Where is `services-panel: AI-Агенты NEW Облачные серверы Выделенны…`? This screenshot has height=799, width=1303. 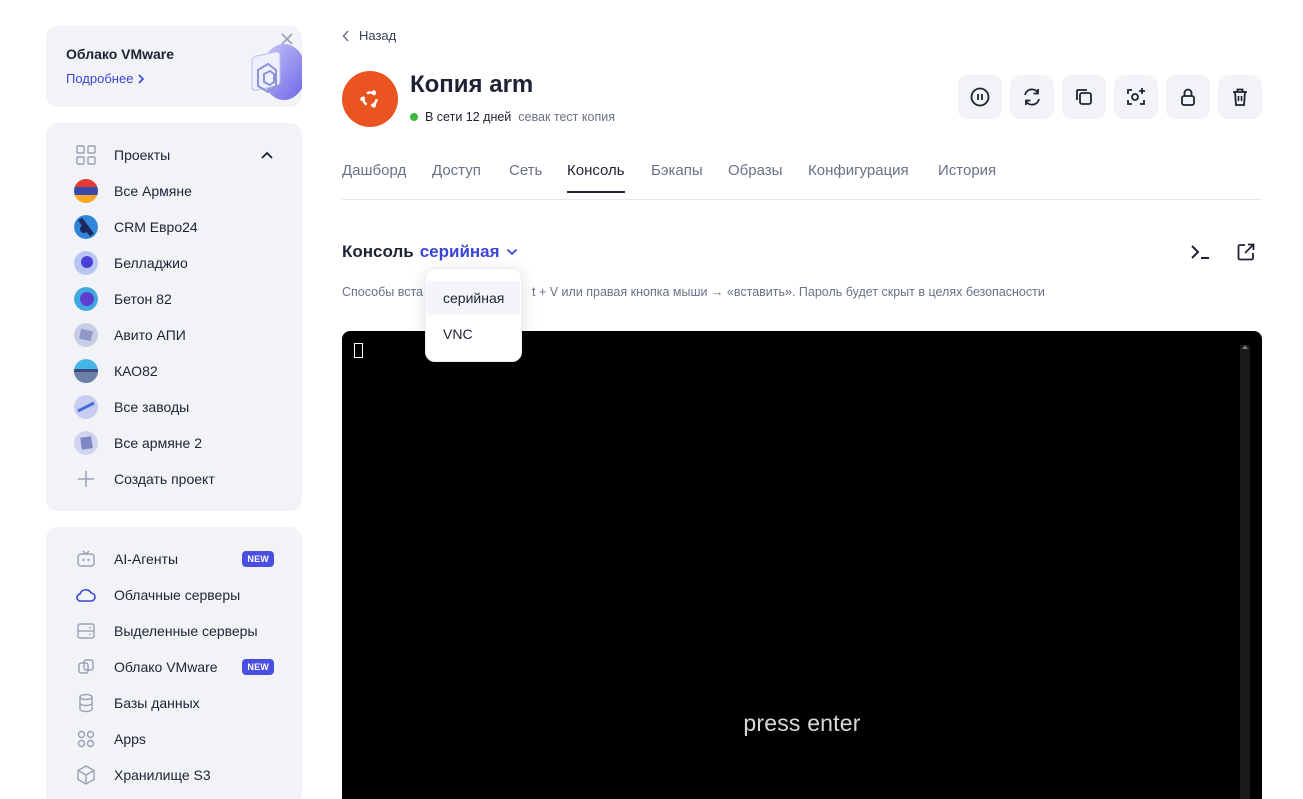
services-panel: AI-Агенты NEW Облачные серверы Выделенны… is located at coordinates (174, 663).